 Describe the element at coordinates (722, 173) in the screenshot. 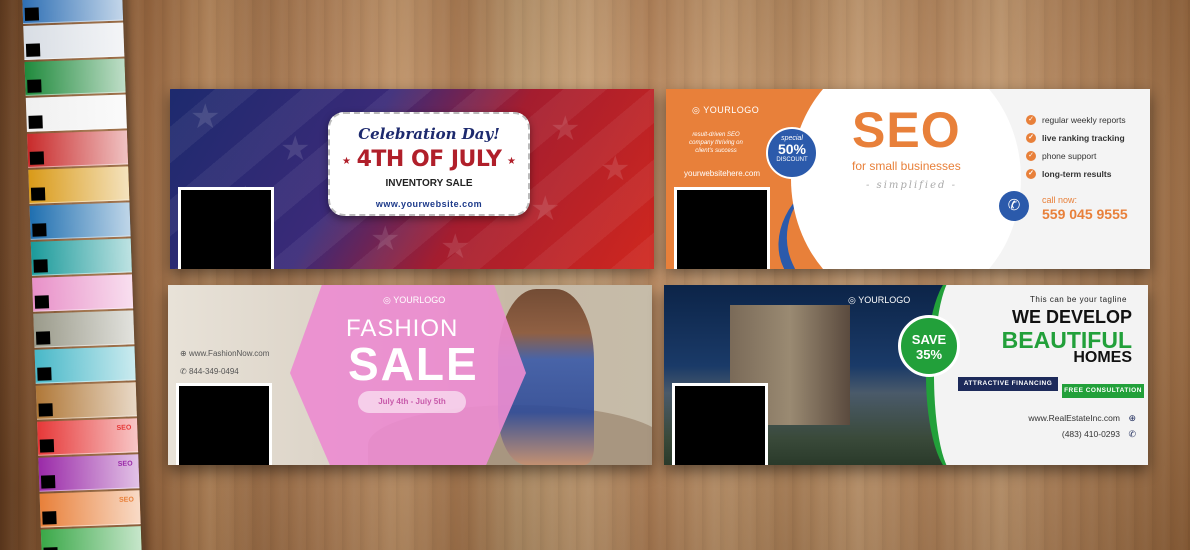

I see `seo-website: yourwebsitehere.com` at that location.